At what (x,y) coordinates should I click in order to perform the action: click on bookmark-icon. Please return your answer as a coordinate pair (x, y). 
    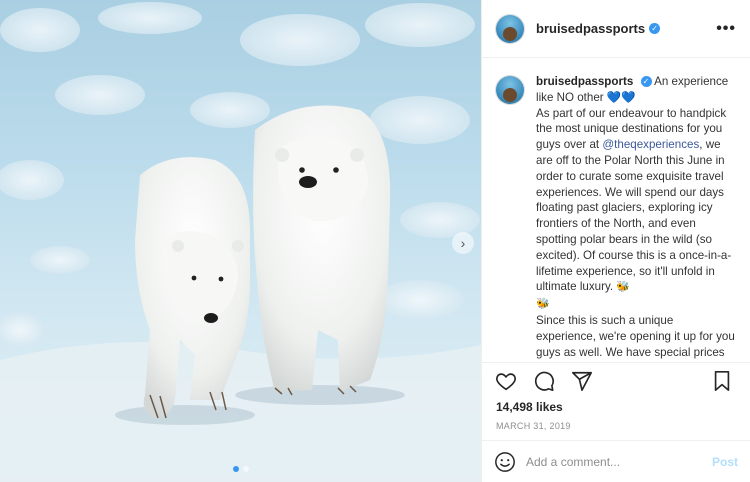
    Looking at the image, I should click on (722, 381).